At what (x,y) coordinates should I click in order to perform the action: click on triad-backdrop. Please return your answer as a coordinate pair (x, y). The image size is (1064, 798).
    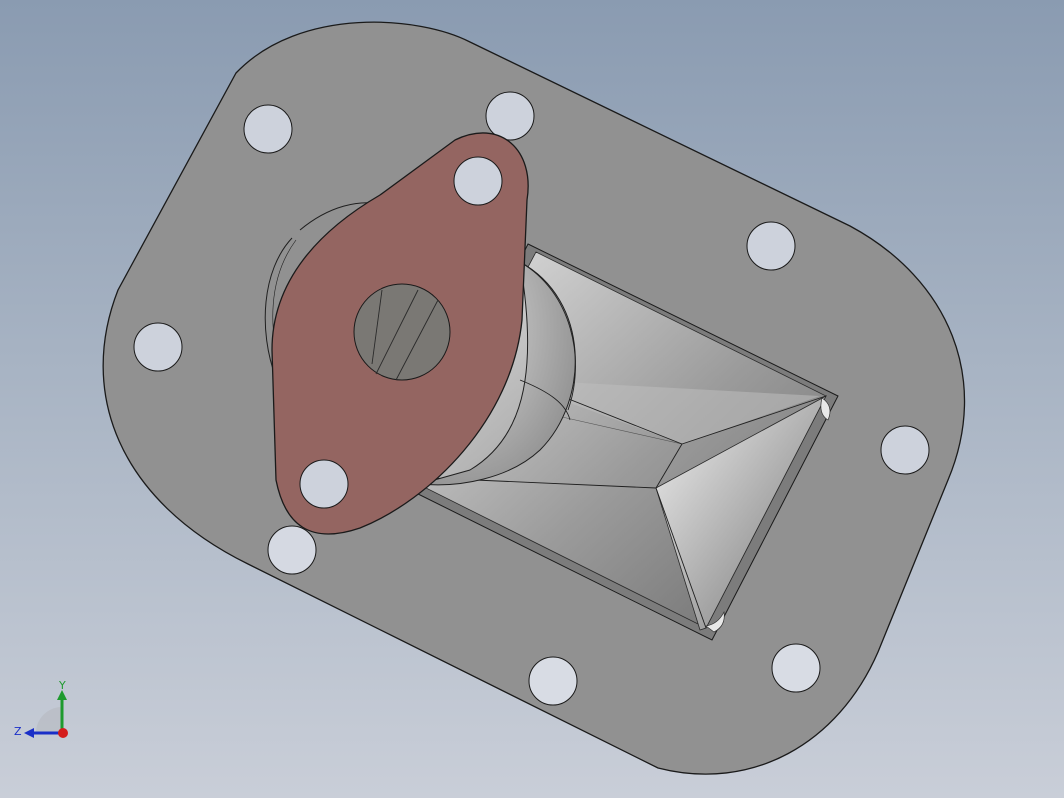
    Looking at the image, I should click on (49, 720).